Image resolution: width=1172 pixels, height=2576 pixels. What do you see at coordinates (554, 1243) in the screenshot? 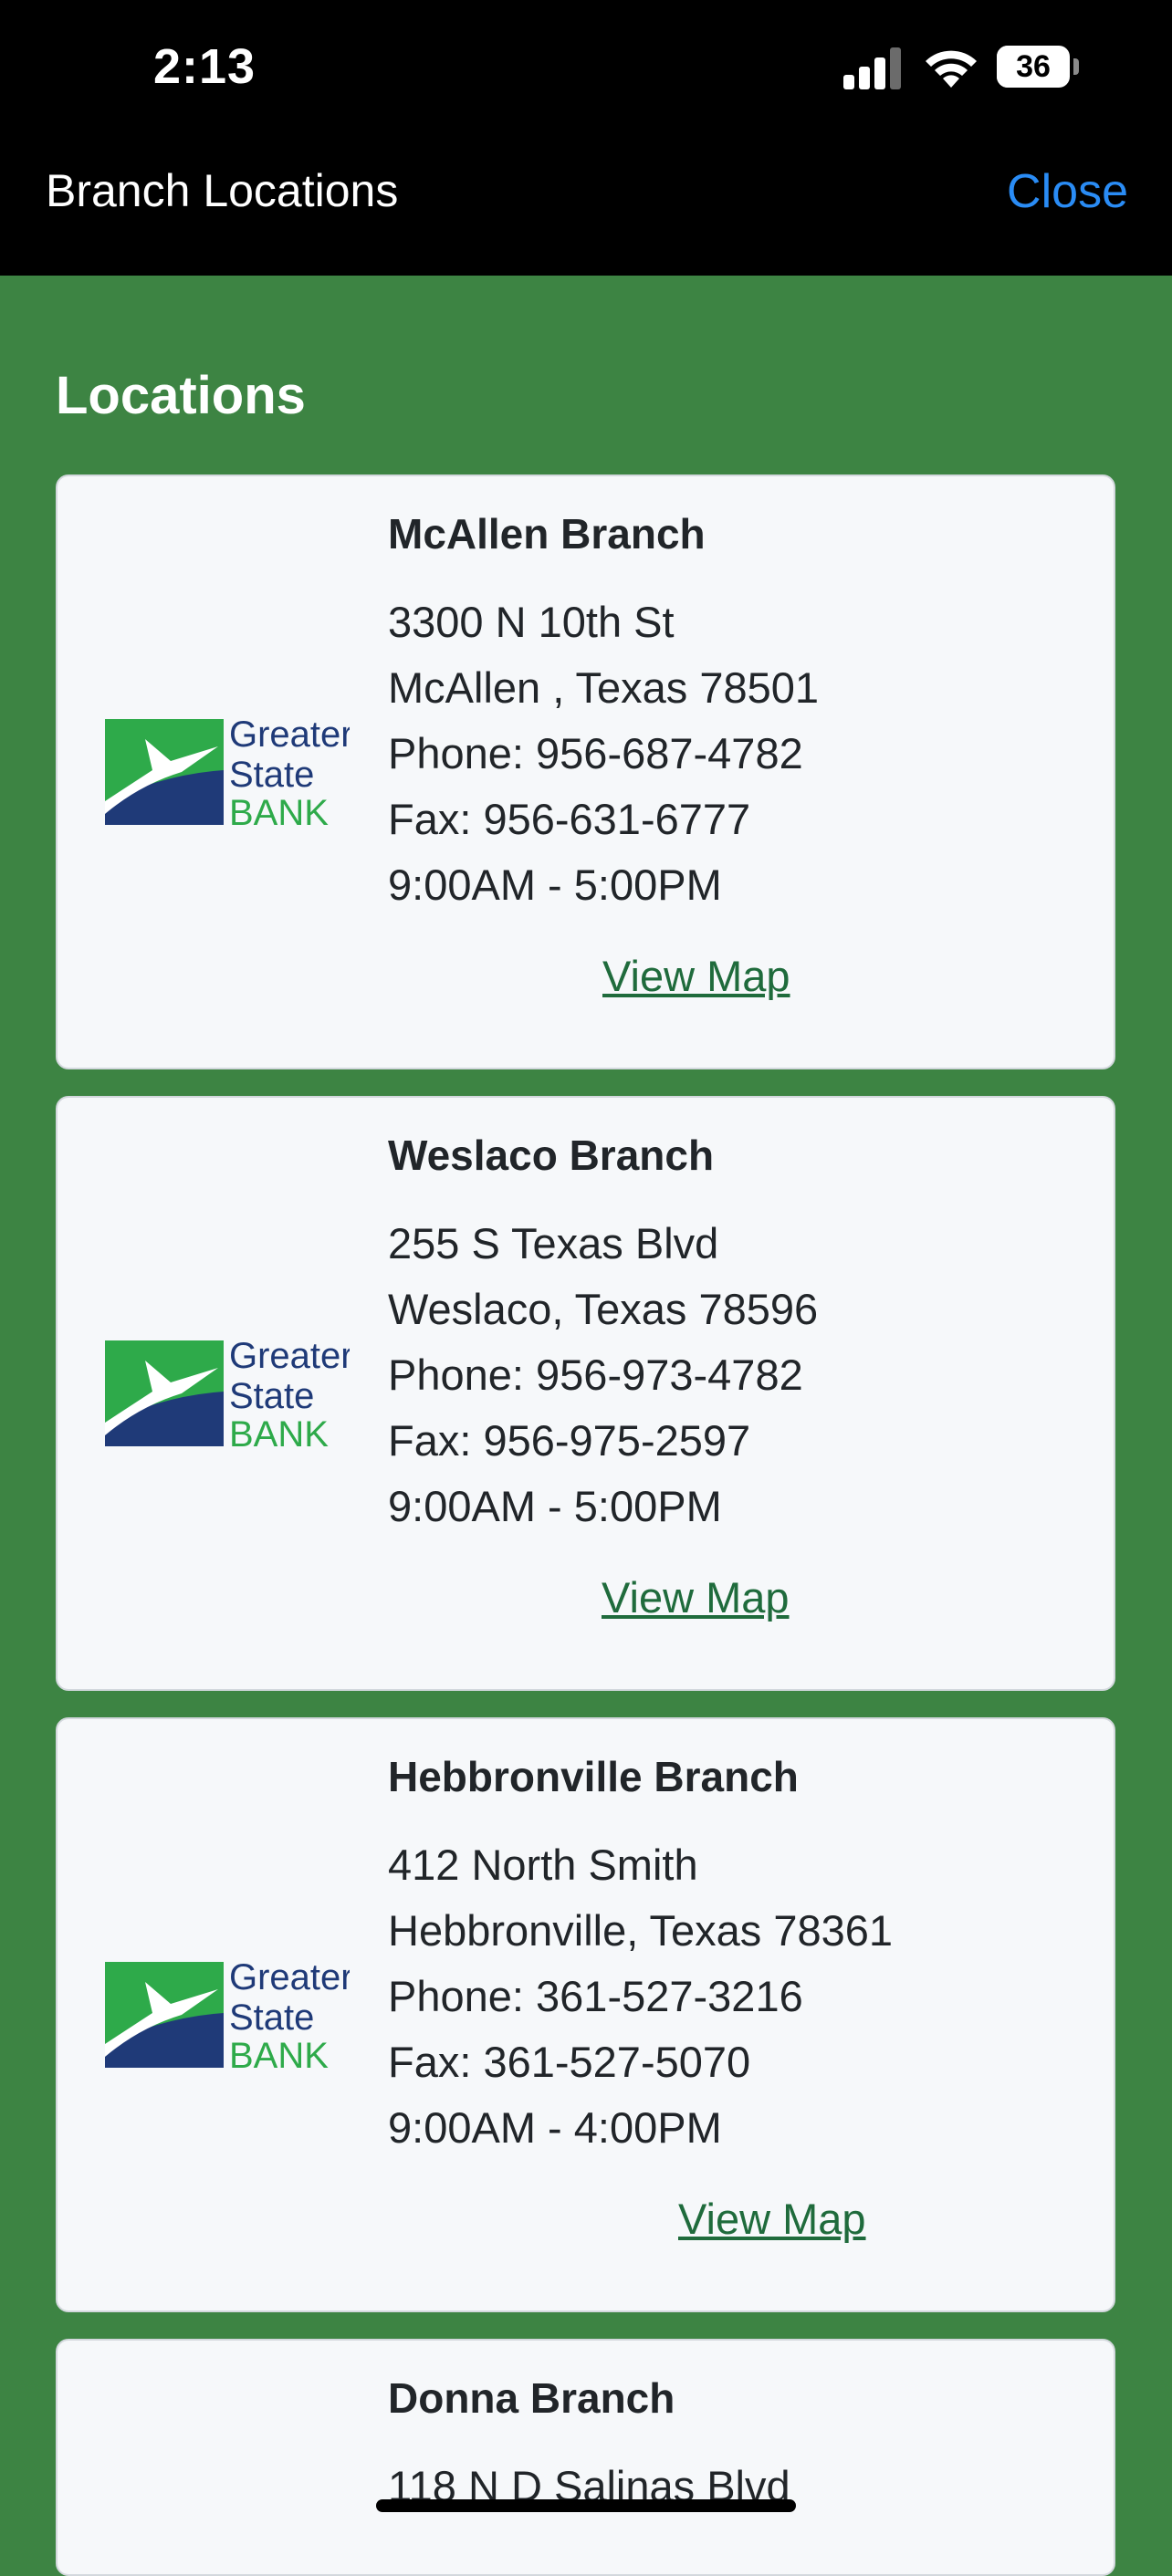
I see `branch-address: 255 S Texas Blvd` at bounding box center [554, 1243].